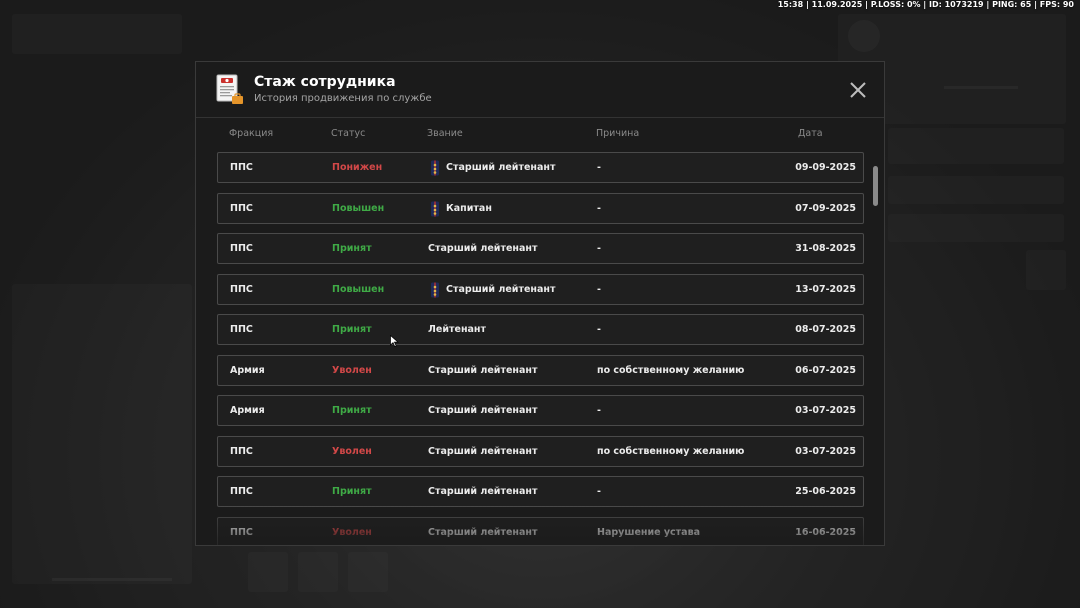 The width and height of the screenshot is (1080, 608). What do you see at coordinates (325, 82) in the screenshot?
I see `modal-title: Стаж сотрудника` at bounding box center [325, 82].